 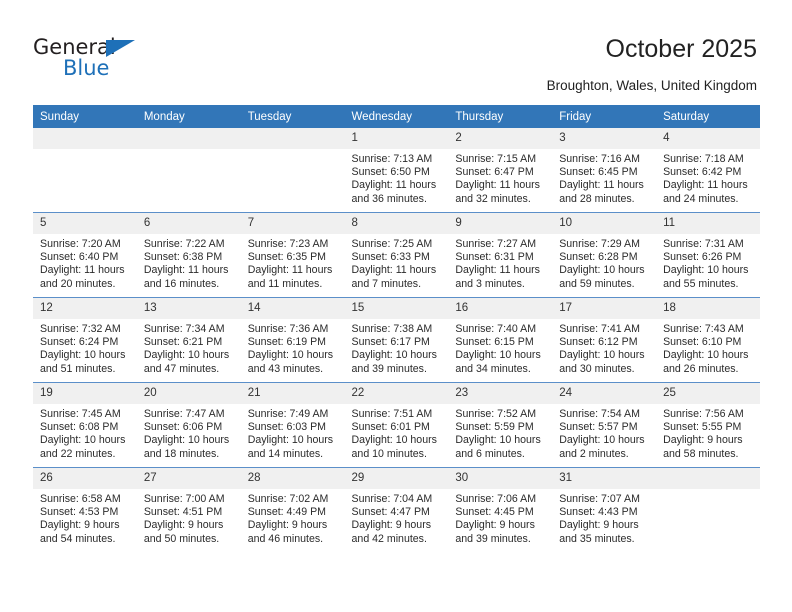 I want to click on day-number, so click(x=708, y=478).